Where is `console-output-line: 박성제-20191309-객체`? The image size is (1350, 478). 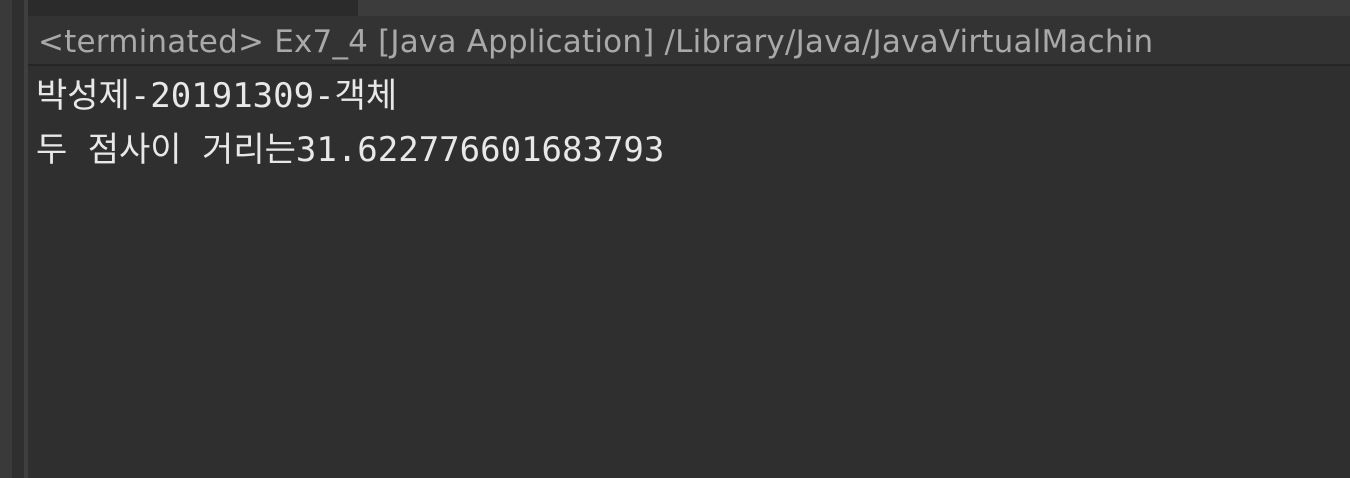 console-output-line: 박성제-20191309-객체 is located at coordinates (217, 96).